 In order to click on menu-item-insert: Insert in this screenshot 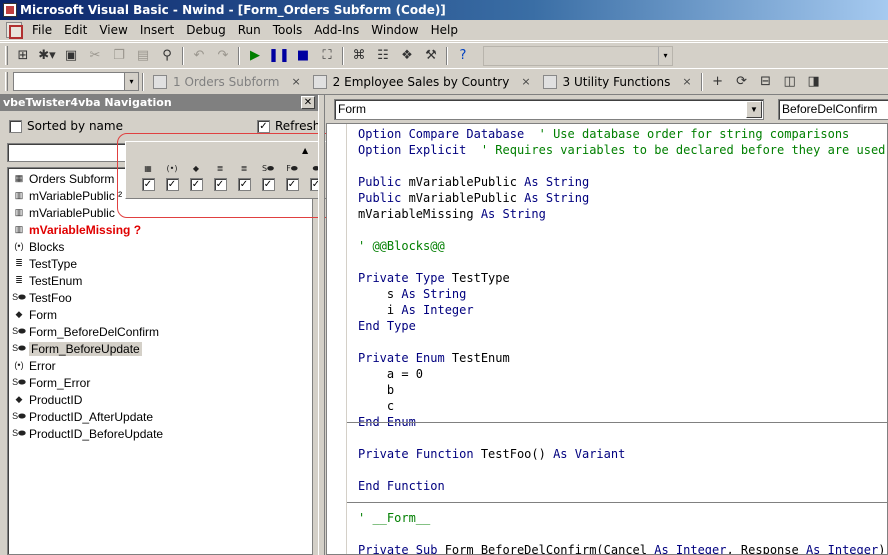, I will do `click(157, 30)`.